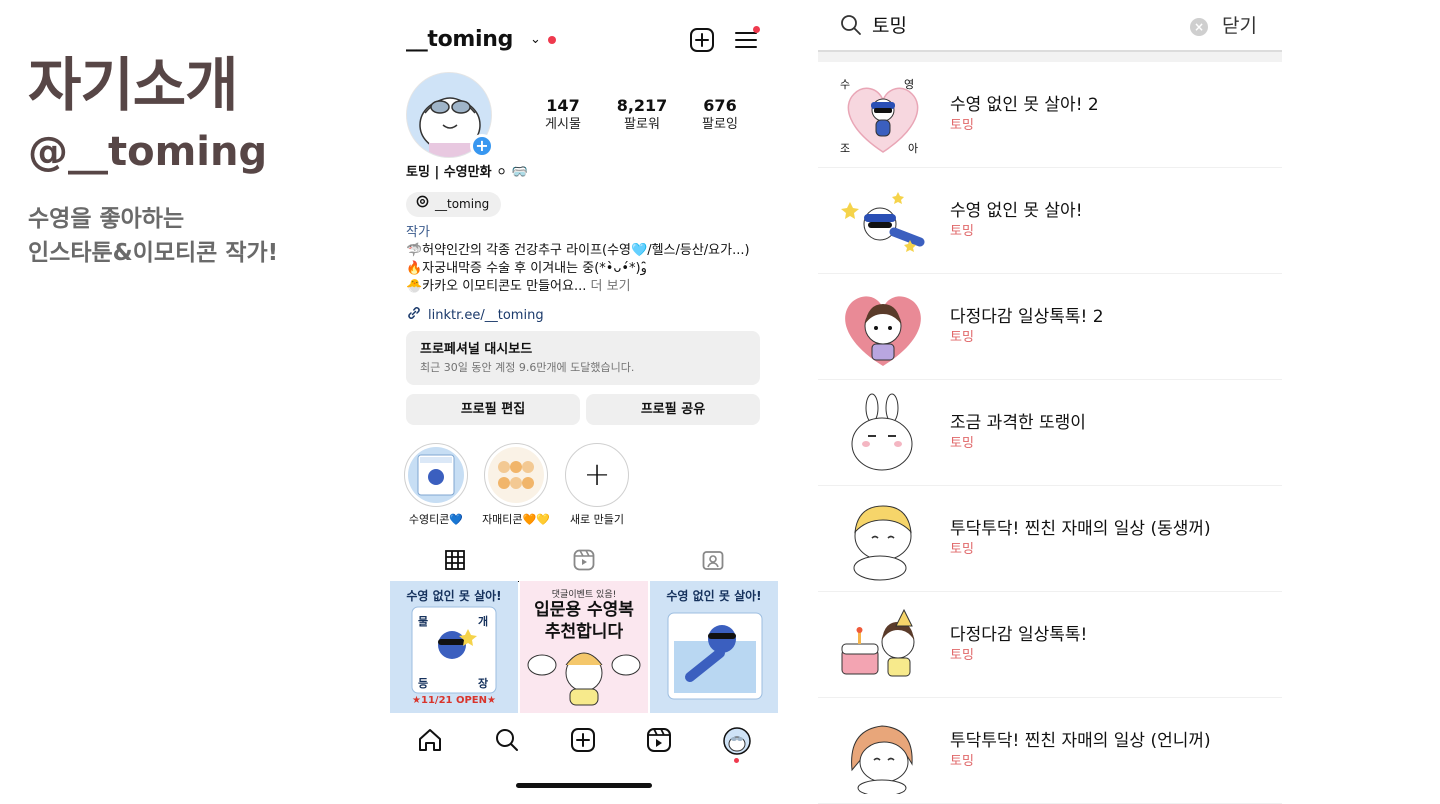 The height and width of the screenshot is (804, 1440). I want to click on profile-link-text: linktr.ee/__toming, so click(486, 315).